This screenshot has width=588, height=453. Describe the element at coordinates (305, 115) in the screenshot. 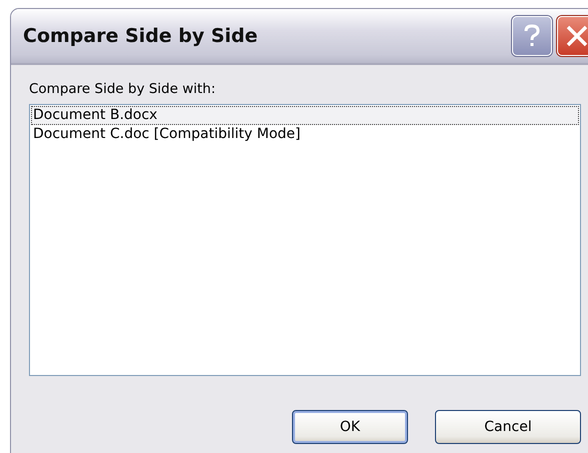

I see `document-item: Document B.docx` at that location.